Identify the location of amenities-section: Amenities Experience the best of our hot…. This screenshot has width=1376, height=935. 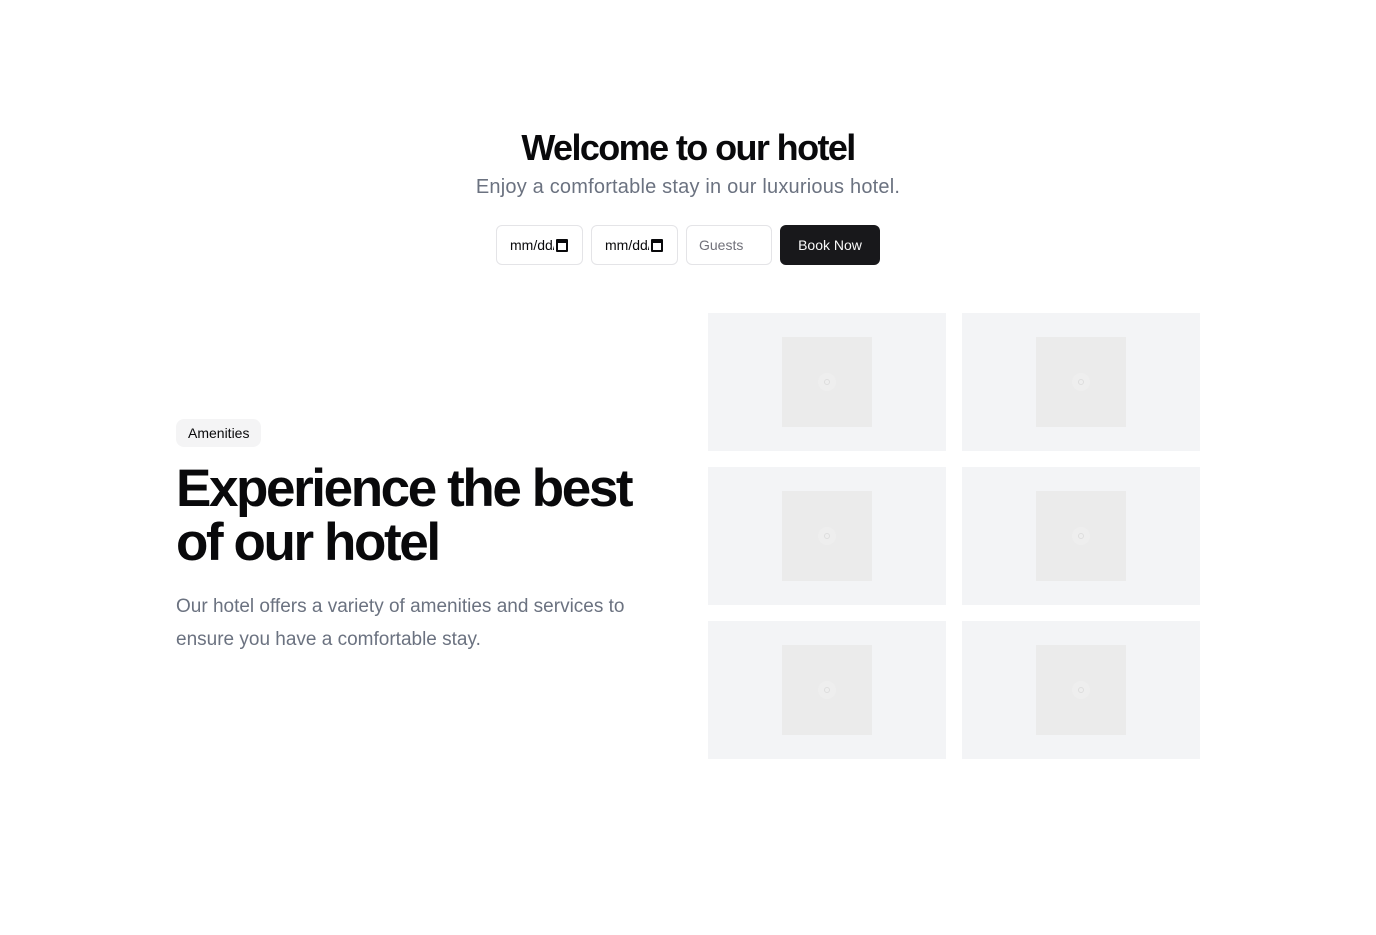
(426, 537).